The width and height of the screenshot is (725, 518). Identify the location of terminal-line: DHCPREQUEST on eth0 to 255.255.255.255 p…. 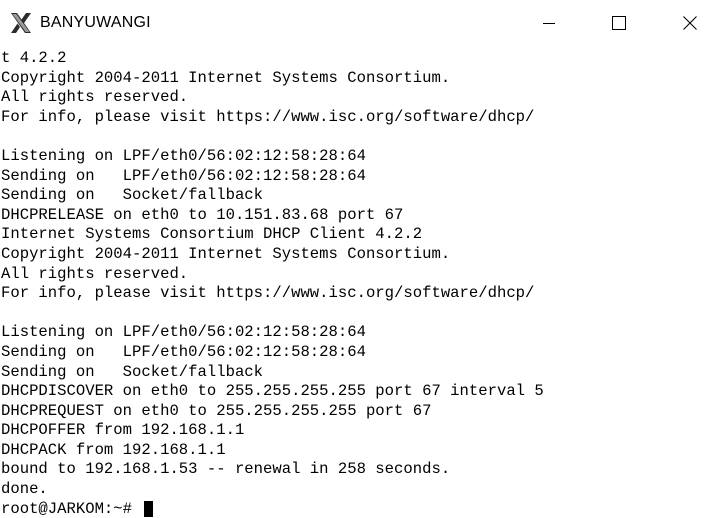
(216, 410).